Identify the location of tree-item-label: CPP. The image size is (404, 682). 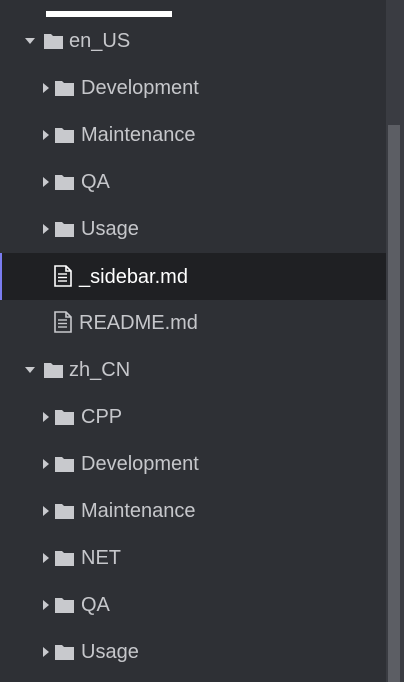
(102, 417).